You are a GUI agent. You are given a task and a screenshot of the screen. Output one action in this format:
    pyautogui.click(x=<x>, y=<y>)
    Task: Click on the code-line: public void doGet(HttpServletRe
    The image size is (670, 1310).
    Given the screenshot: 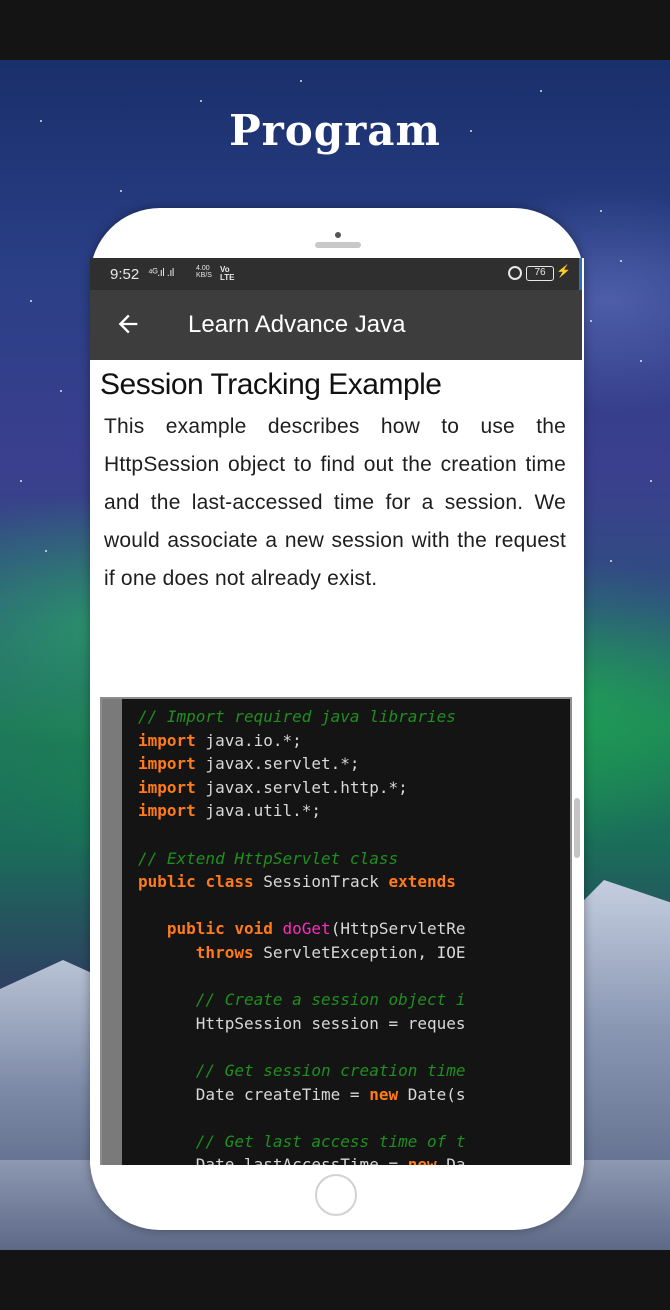 What is the action you would take?
    pyautogui.click(x=302, y=929)
    